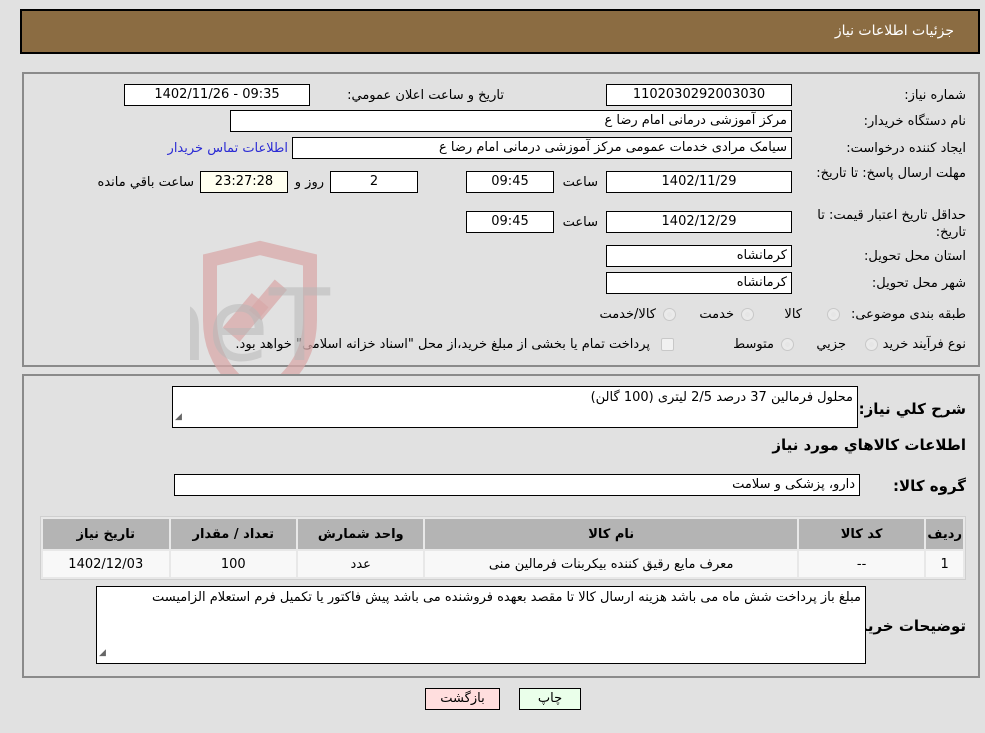 The height and width of the screenshot is (733, 985). What do you see at coordinates (462, 699) in the screenshot?
I see `back-button: بازگشت` at bounding box center [462, 699].